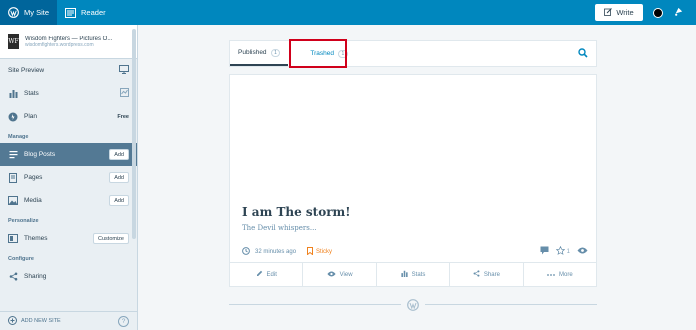 The height and width of the screenshot is (330, 696). Describe the element at coordinates (346, 274) in the screenshot. I see `view-label: View` at that location.